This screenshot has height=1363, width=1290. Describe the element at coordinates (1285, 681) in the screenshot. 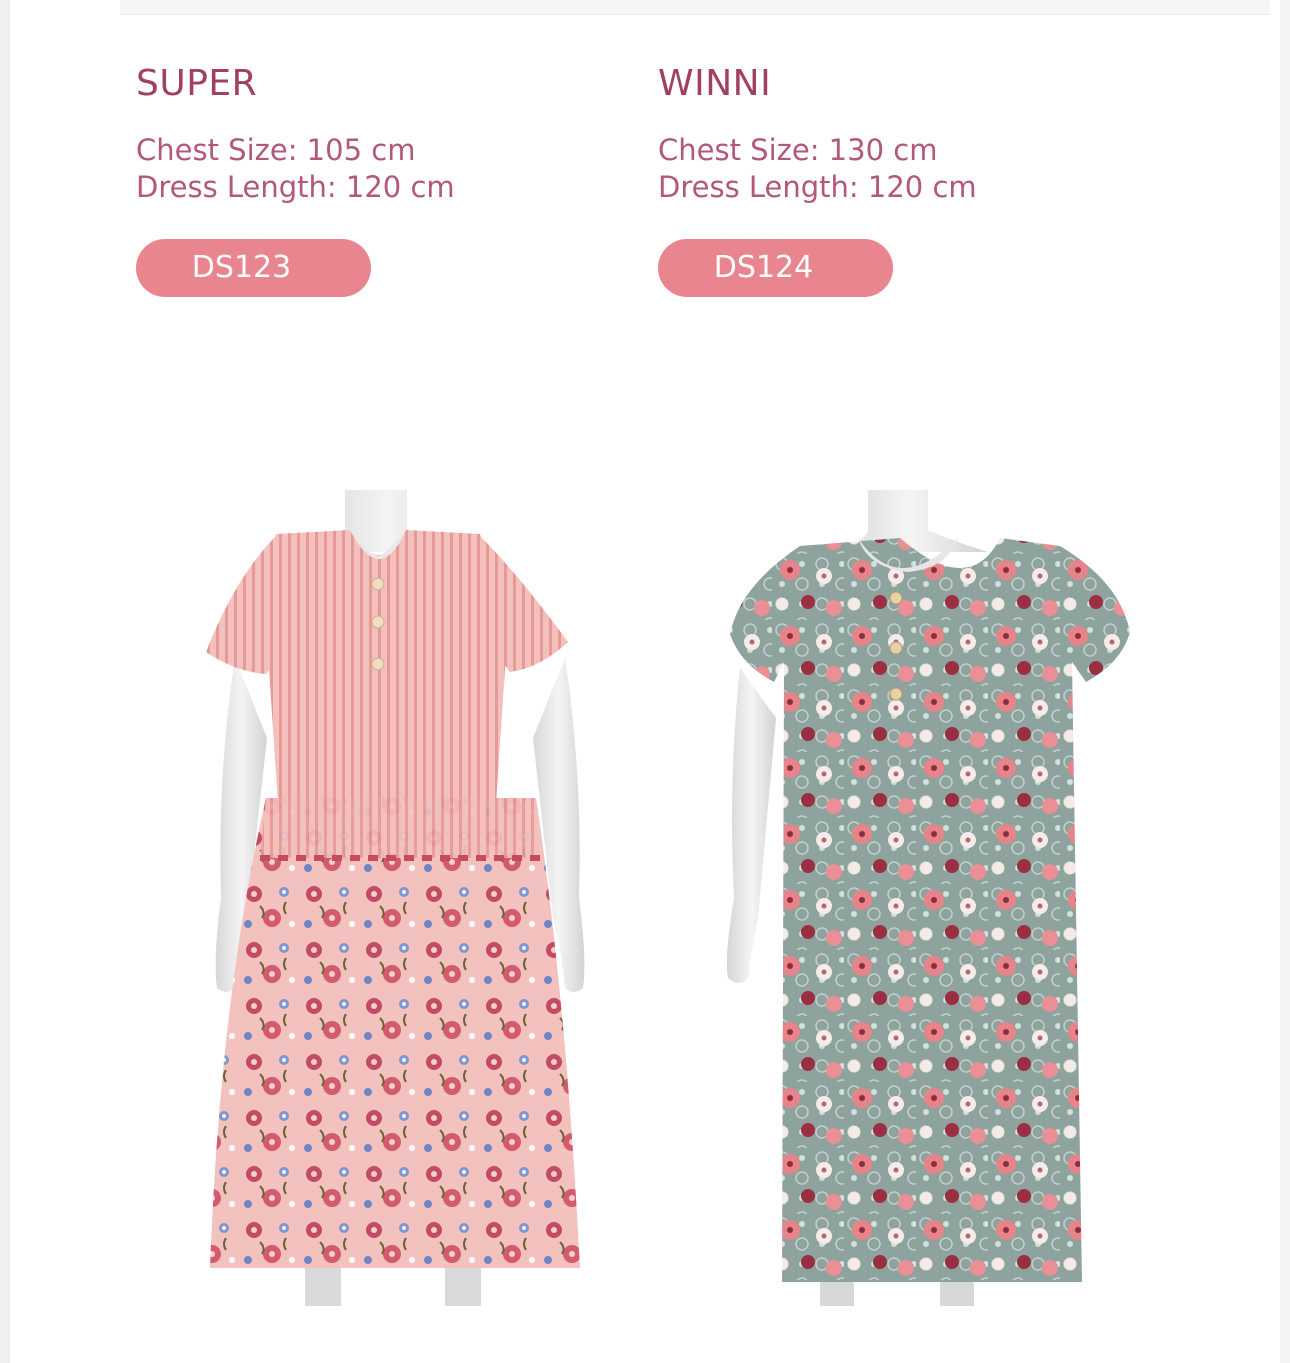

I see `page-right-rail` at that location.